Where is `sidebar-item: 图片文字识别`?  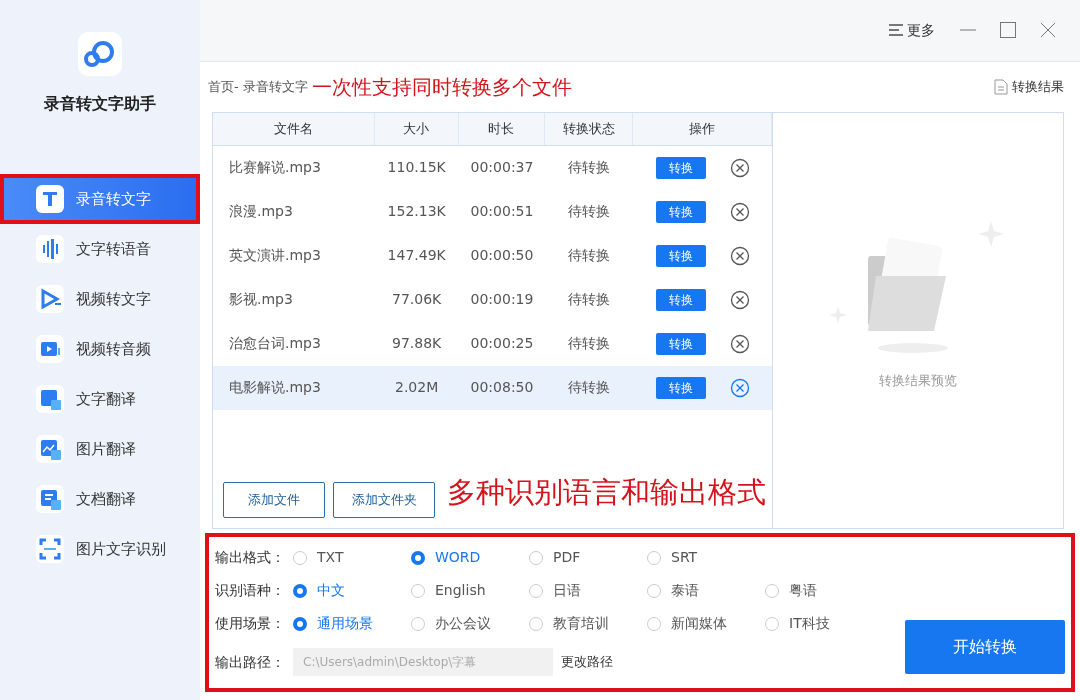 sidebar-item: 图片文字识别 is located at coordinates (100, 549).